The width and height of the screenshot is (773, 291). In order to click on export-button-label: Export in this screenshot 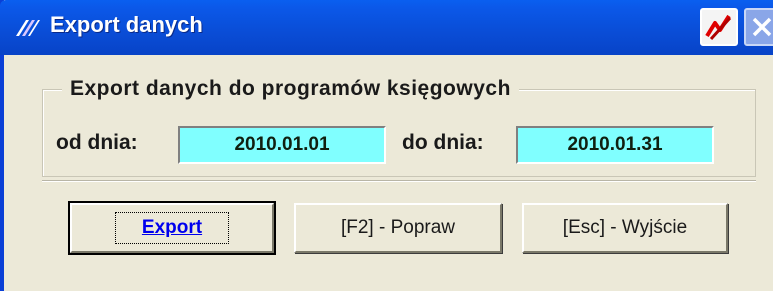, I will do `click(172, 228)`.